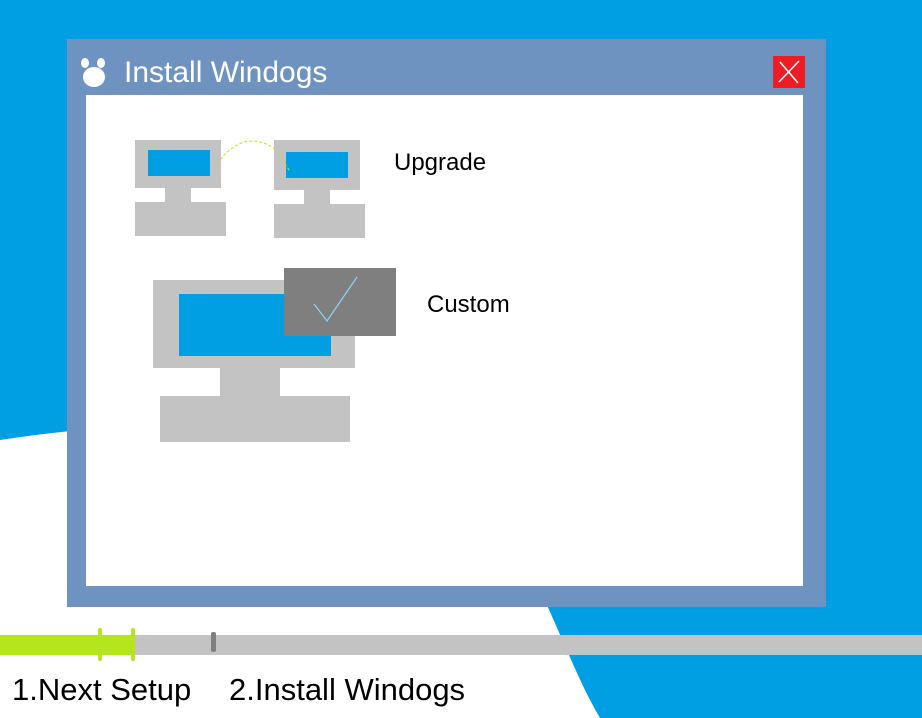  Describe the element at coordinates (93, 72) in the screenshot. I see `paw-logo-icon` at that location.